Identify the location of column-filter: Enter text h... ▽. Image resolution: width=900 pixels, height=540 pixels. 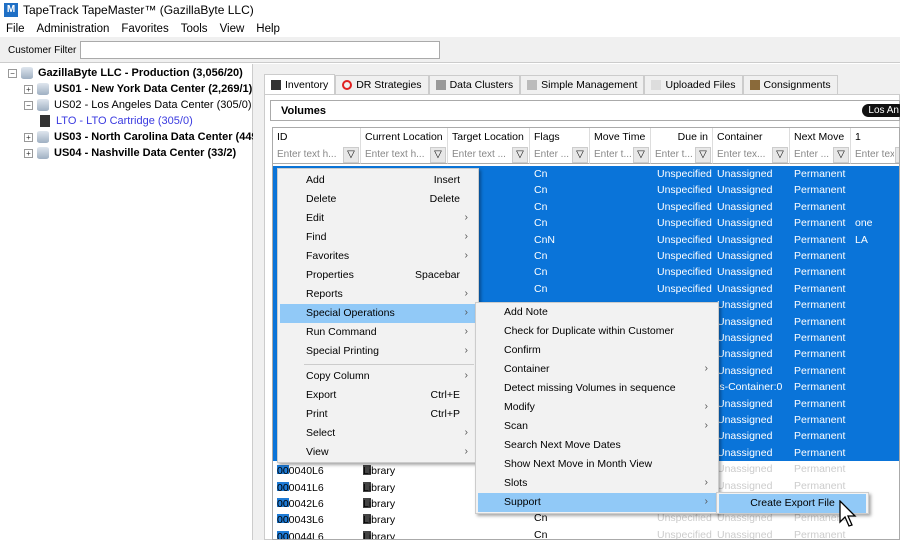
(404, 155).